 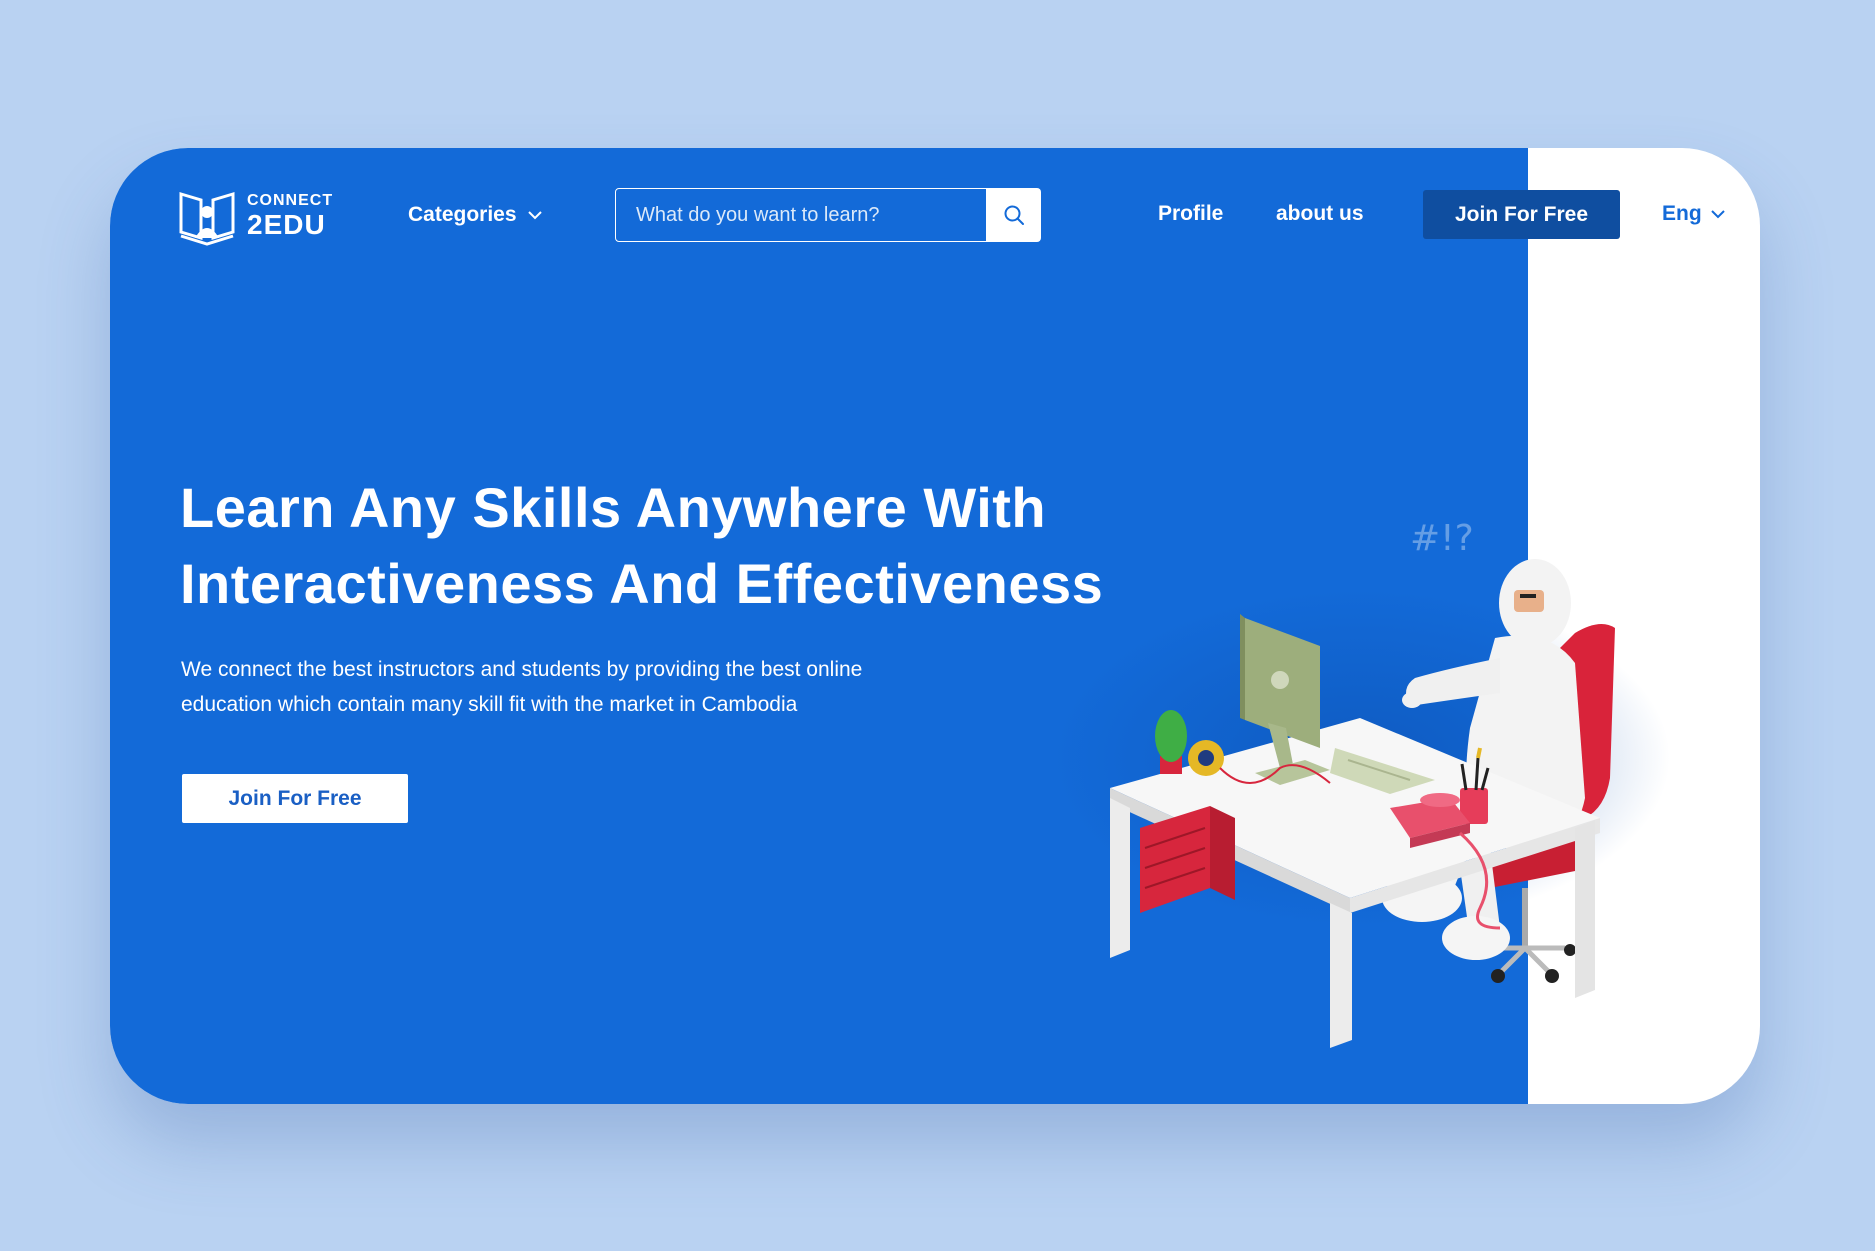 What do you see at coordinates (1360, 783) in the screenshot?
I see `workspace-illustration: #!?` at bounding box center [1360, 783].